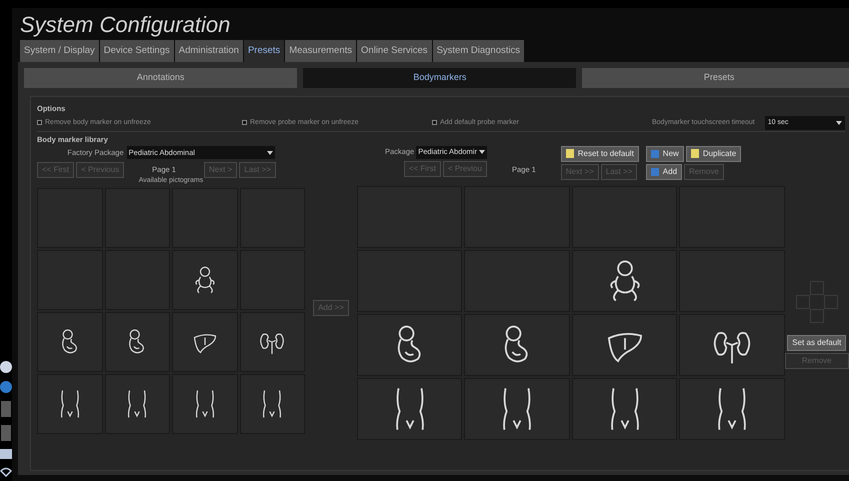 The image size is (849, 481). What do you see at coordinates (59, 51) in the screenshot?
I see `settings-tab: System / Display` at bounding box center [59, 51].